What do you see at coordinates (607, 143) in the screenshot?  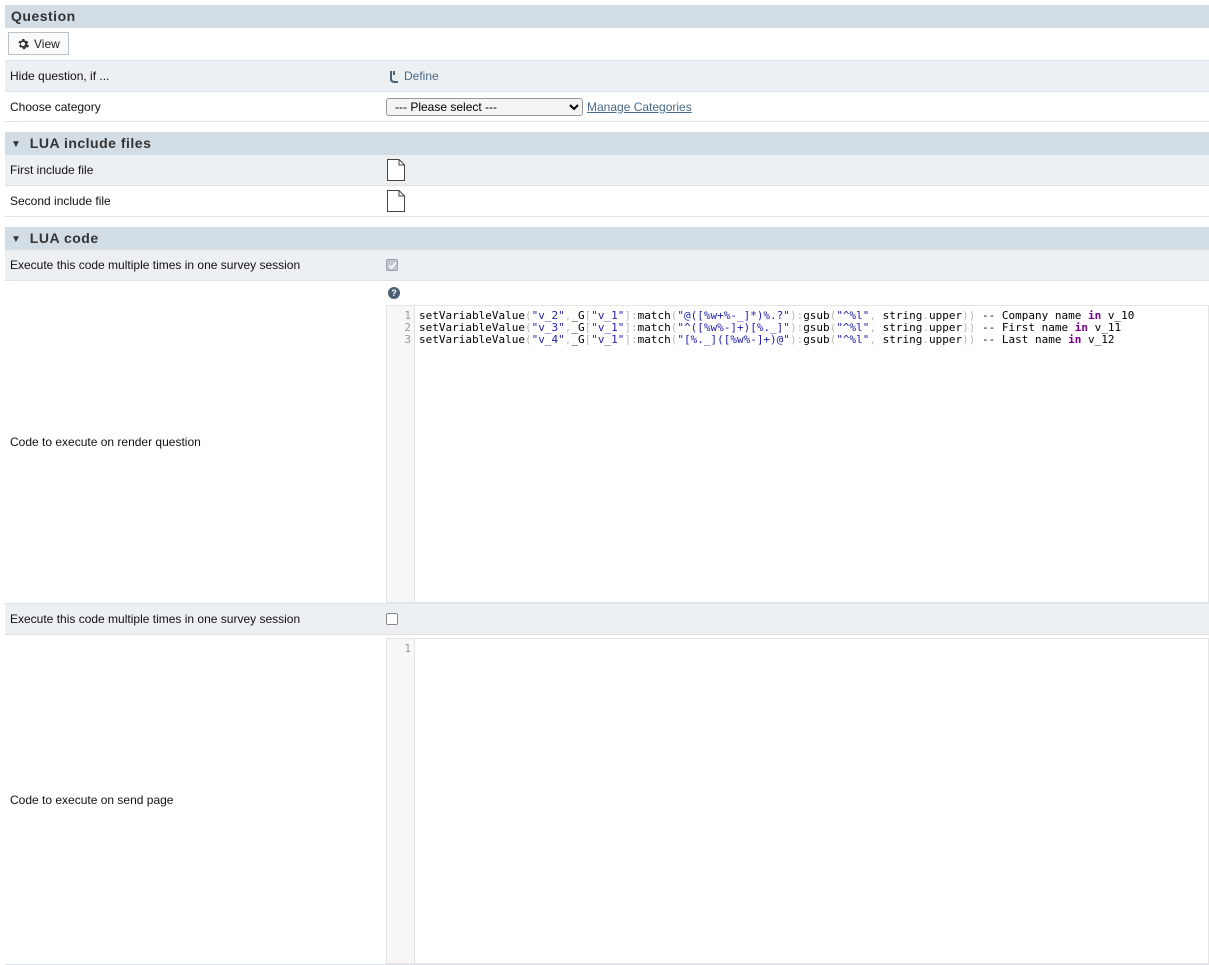 I see `lua-include-section-header: ▼ LUA include files` at bounding box center [607, 143].